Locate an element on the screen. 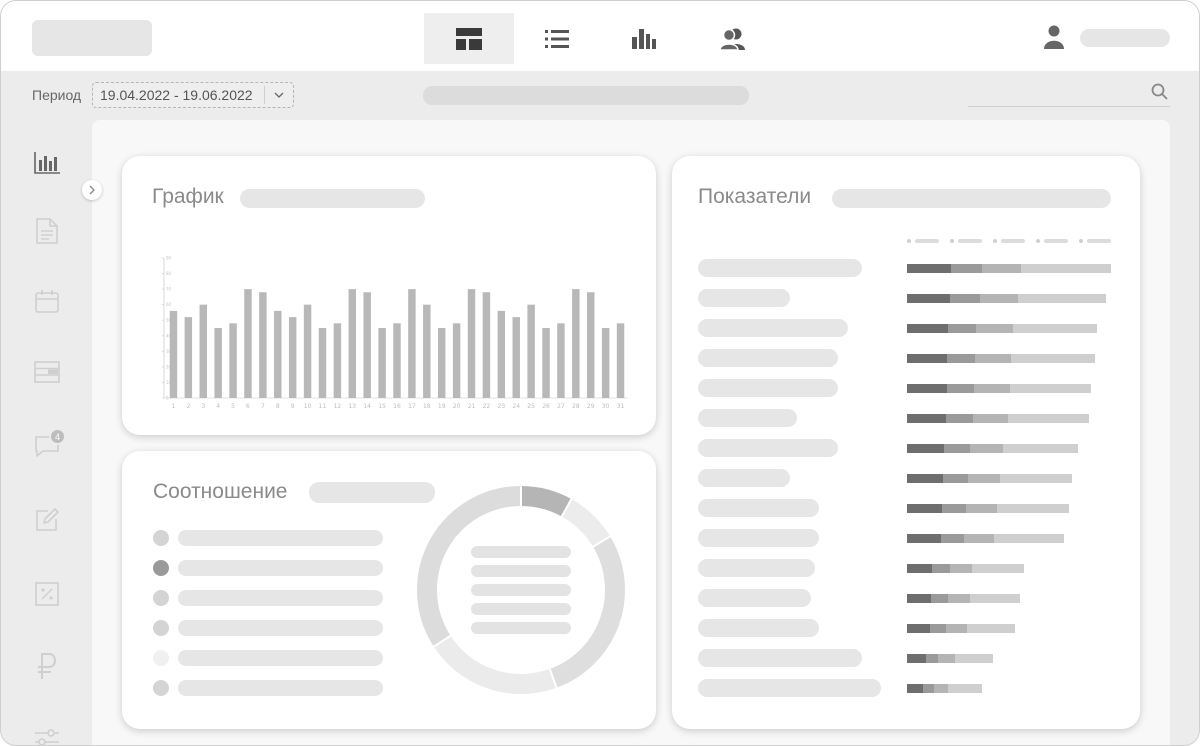 The width and height of the screenshot is (1200, 746). table-icon is located at coordinates (47, 372).